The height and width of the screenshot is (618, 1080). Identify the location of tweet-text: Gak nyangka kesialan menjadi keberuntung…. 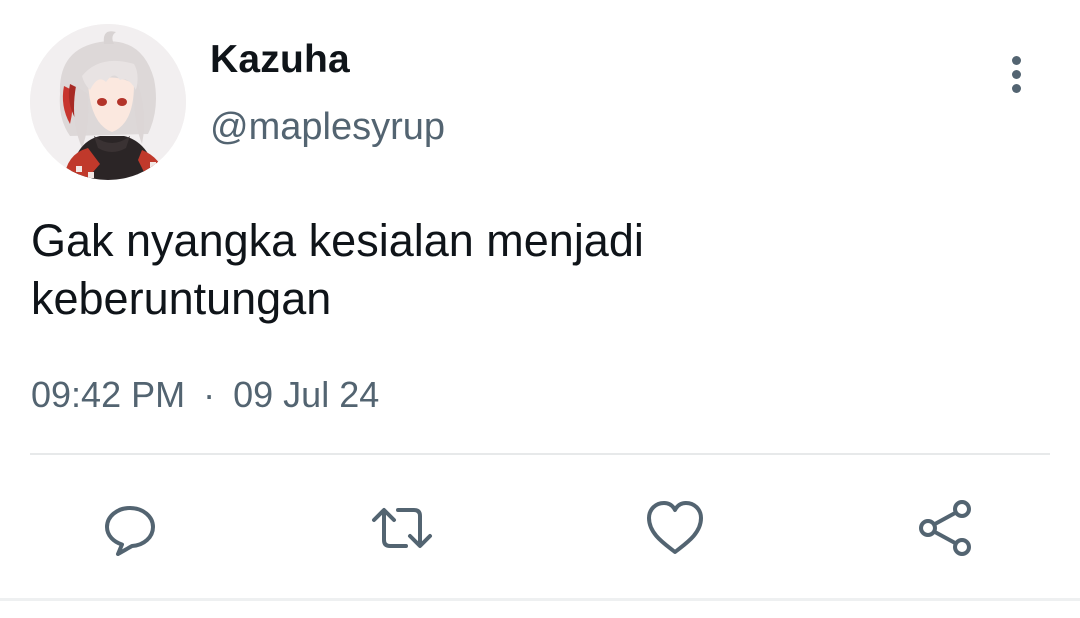
(337, 269).